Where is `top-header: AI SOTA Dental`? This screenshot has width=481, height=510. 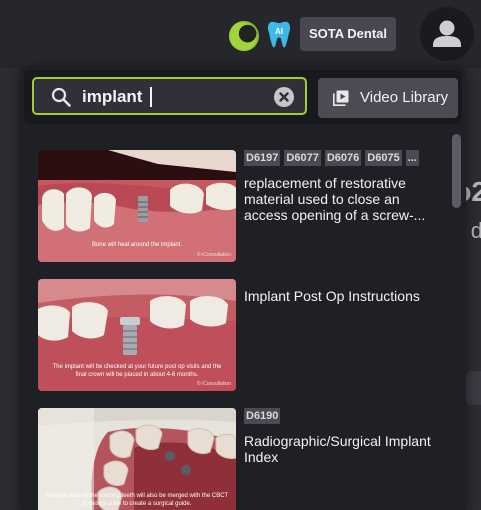
top-header: AI SOTA Dental is located at coordinates (240, 34).